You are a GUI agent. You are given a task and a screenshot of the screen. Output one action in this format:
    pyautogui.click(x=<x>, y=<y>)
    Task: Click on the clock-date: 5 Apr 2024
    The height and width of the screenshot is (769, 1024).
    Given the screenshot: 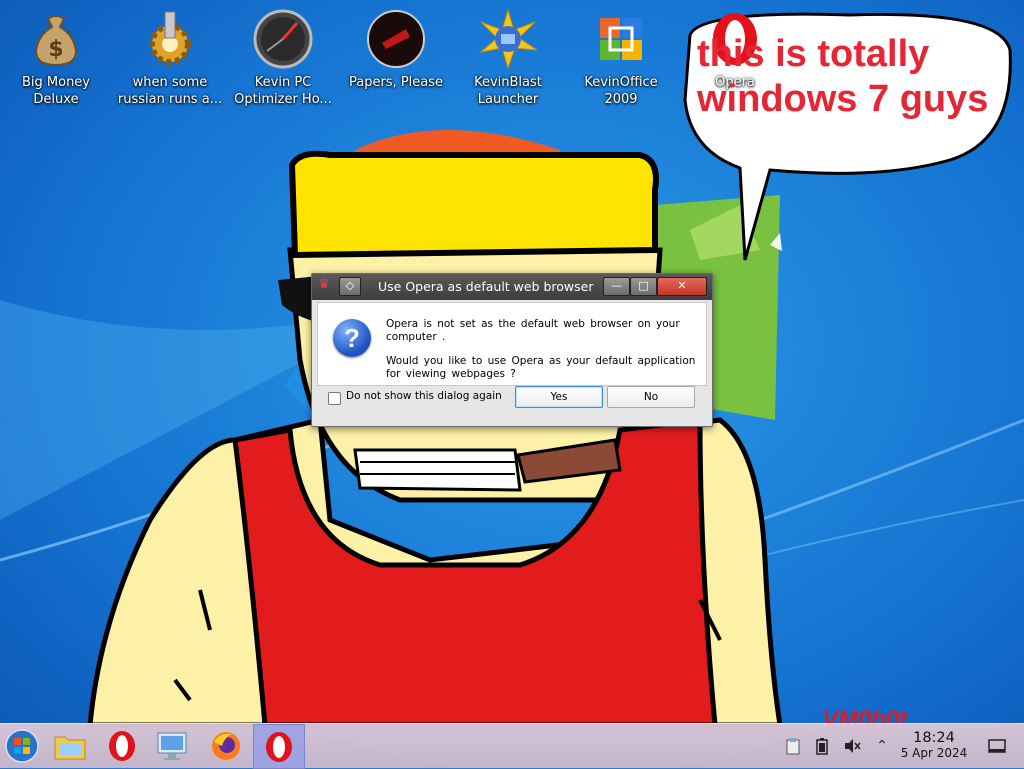 What is the action you would take?
    pyautogui.click(x=934, y=753)
    